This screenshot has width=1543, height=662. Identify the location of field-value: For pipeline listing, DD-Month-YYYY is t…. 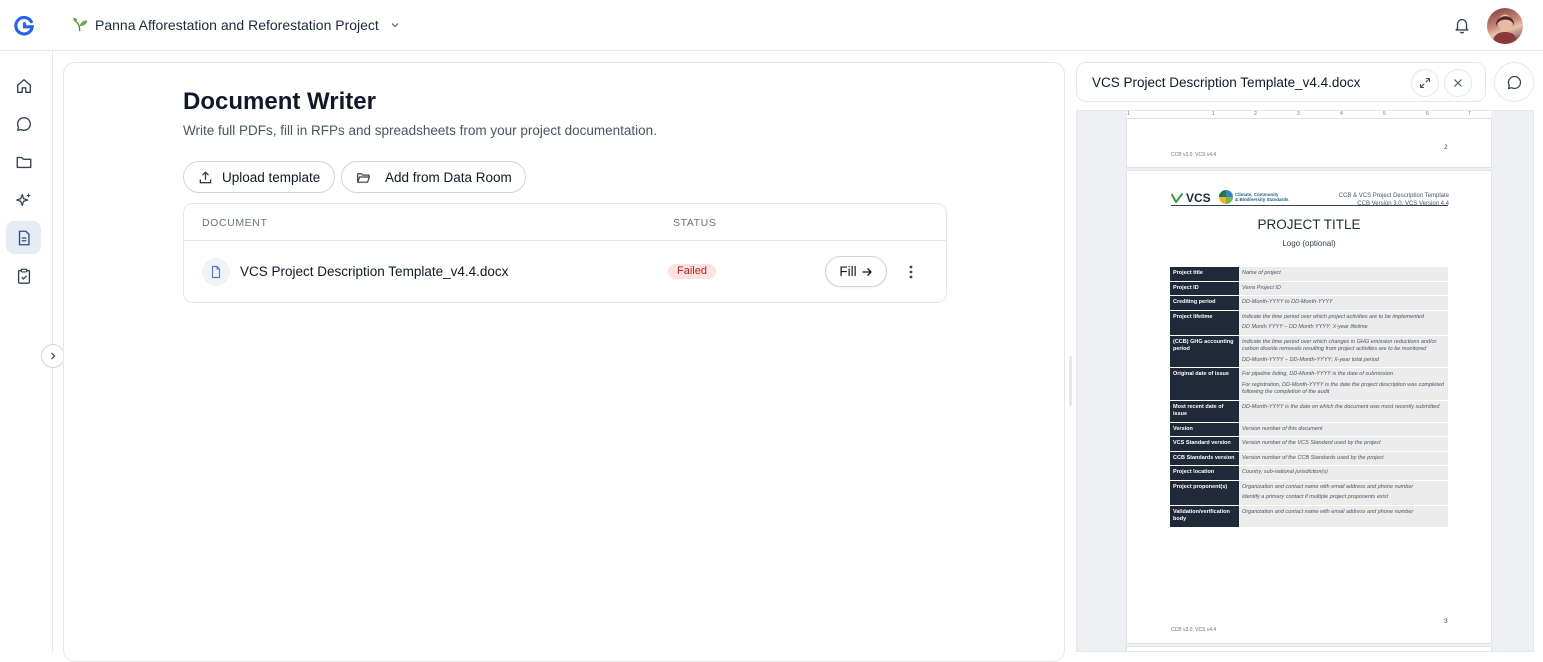
(1343, 384).